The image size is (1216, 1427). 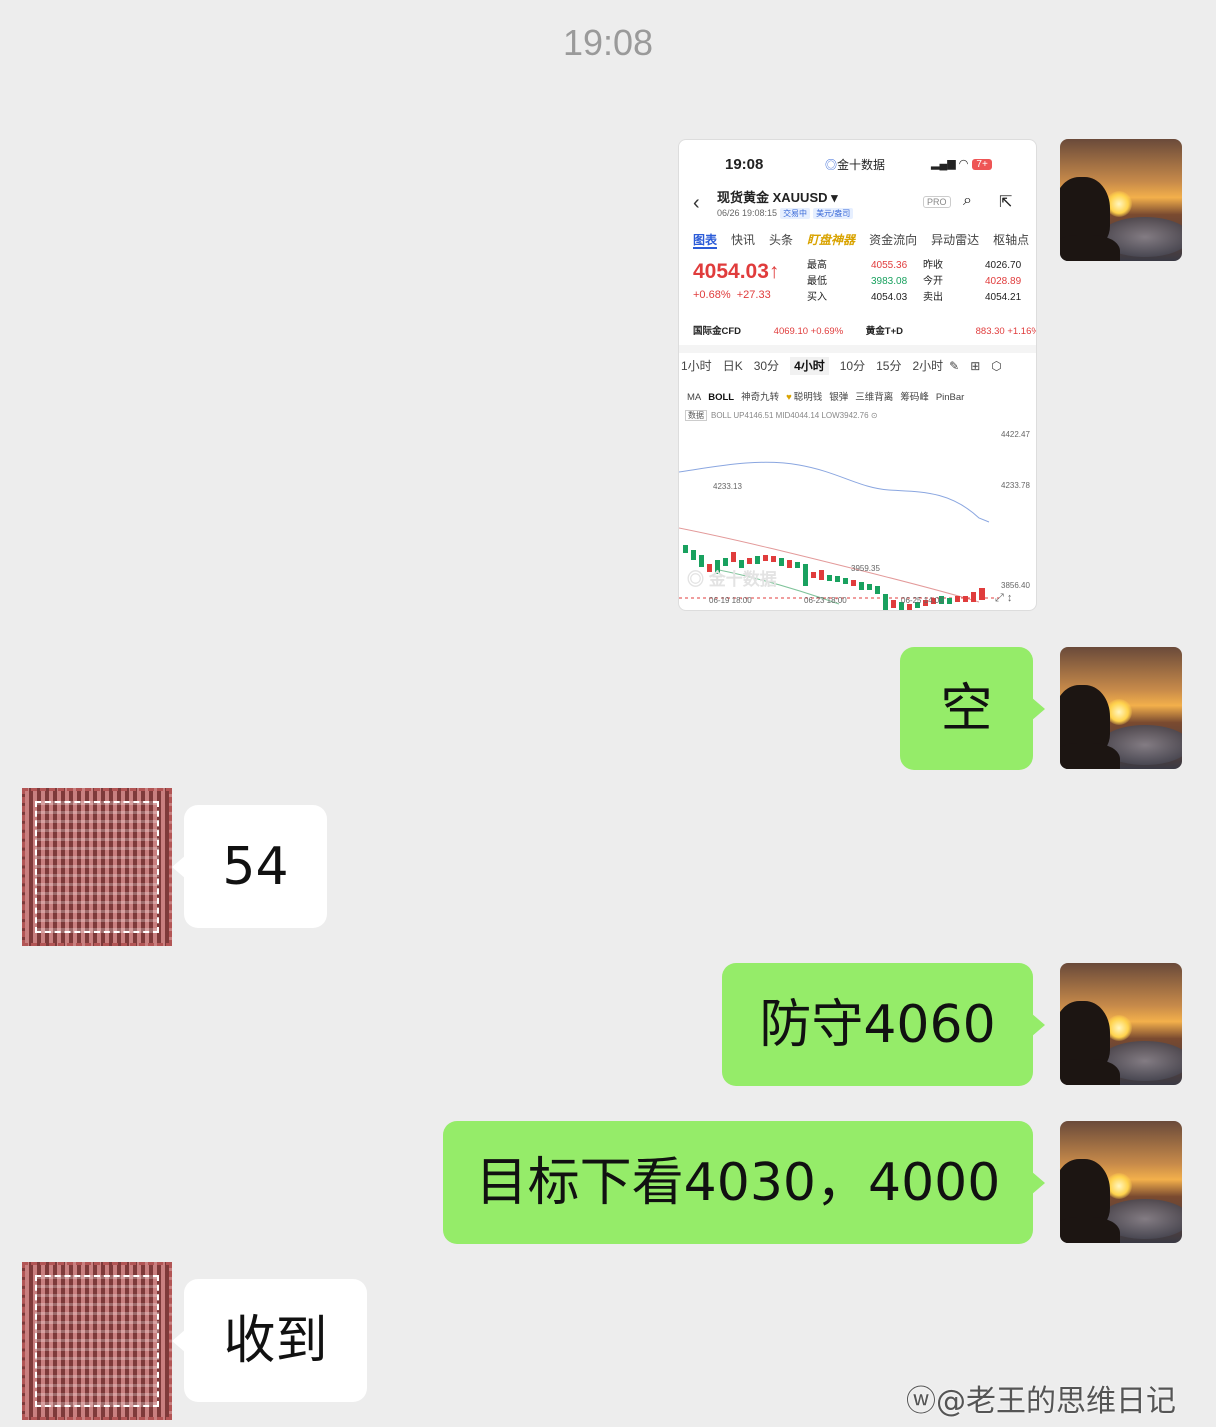 What do you see at coordinates (937, 202) in the screenshot?
I see `pro-badge: PRO` at bounding box center [937, 202].